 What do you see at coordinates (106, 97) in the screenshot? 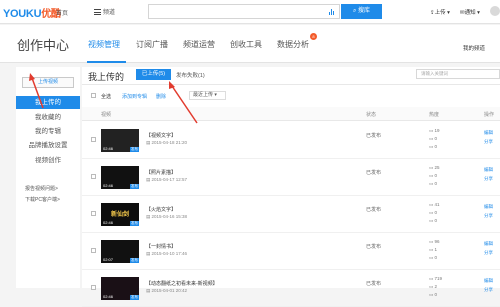
I see `select-all-label: 全选` at bounding box center [106, 97].